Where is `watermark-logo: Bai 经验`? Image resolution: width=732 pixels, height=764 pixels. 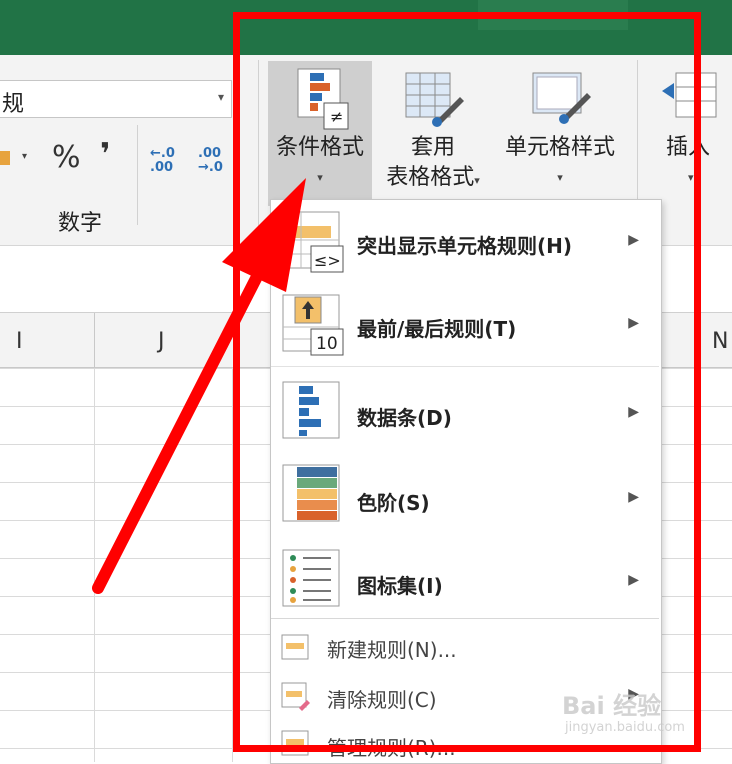 watermark-logo: Bai 经验 is located at coordinates (612, 706).